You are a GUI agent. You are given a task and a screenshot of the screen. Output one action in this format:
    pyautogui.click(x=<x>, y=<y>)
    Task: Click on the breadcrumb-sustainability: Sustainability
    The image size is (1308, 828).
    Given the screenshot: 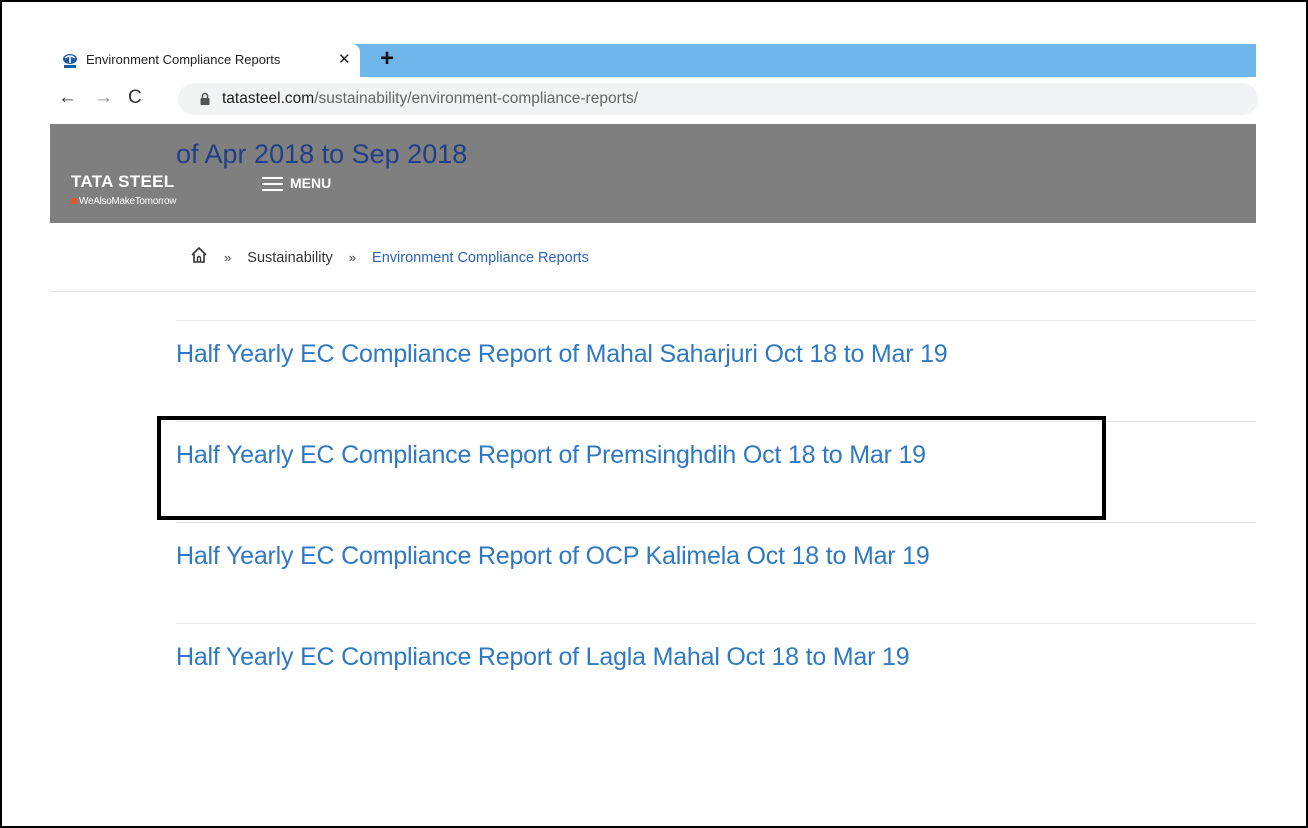 What is the action you would take?
    pyautogui.click(x=289, y=258)
    